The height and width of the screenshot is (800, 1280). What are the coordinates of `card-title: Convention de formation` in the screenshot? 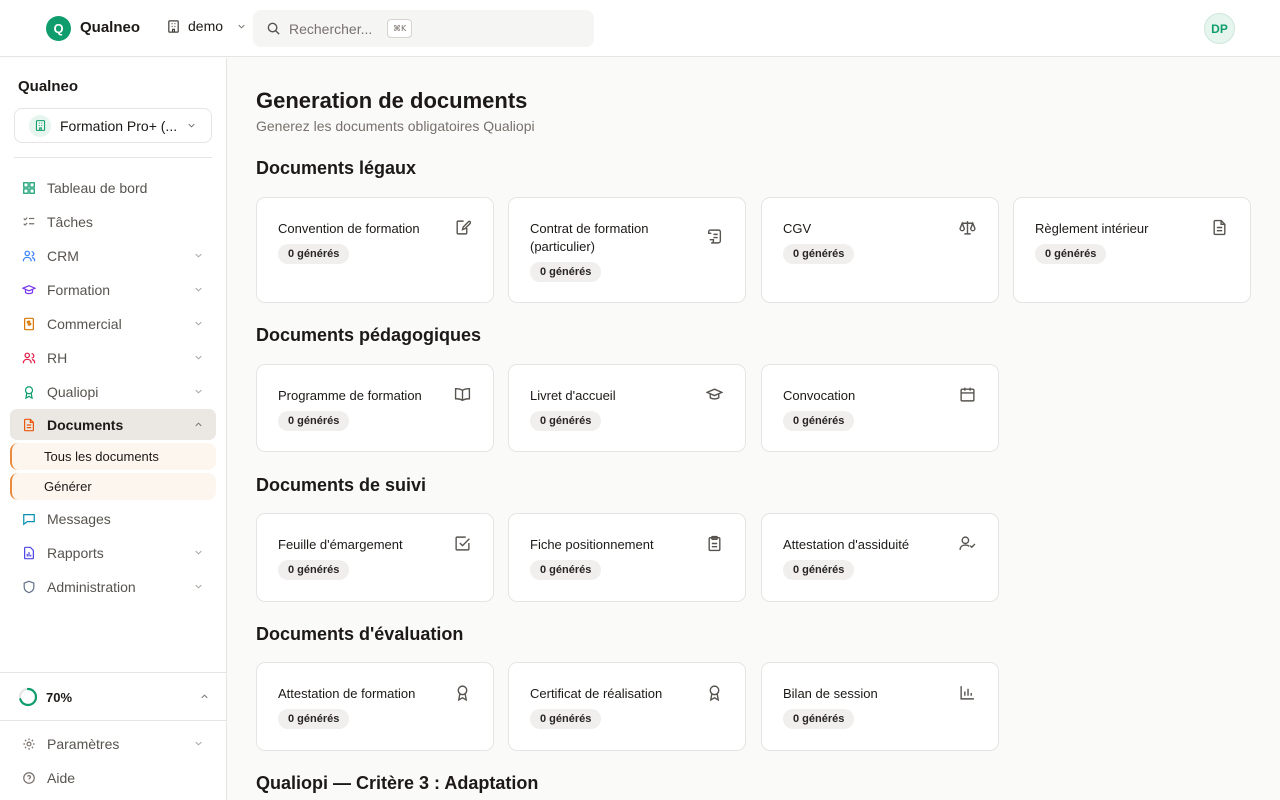 It's located at (349, 228).